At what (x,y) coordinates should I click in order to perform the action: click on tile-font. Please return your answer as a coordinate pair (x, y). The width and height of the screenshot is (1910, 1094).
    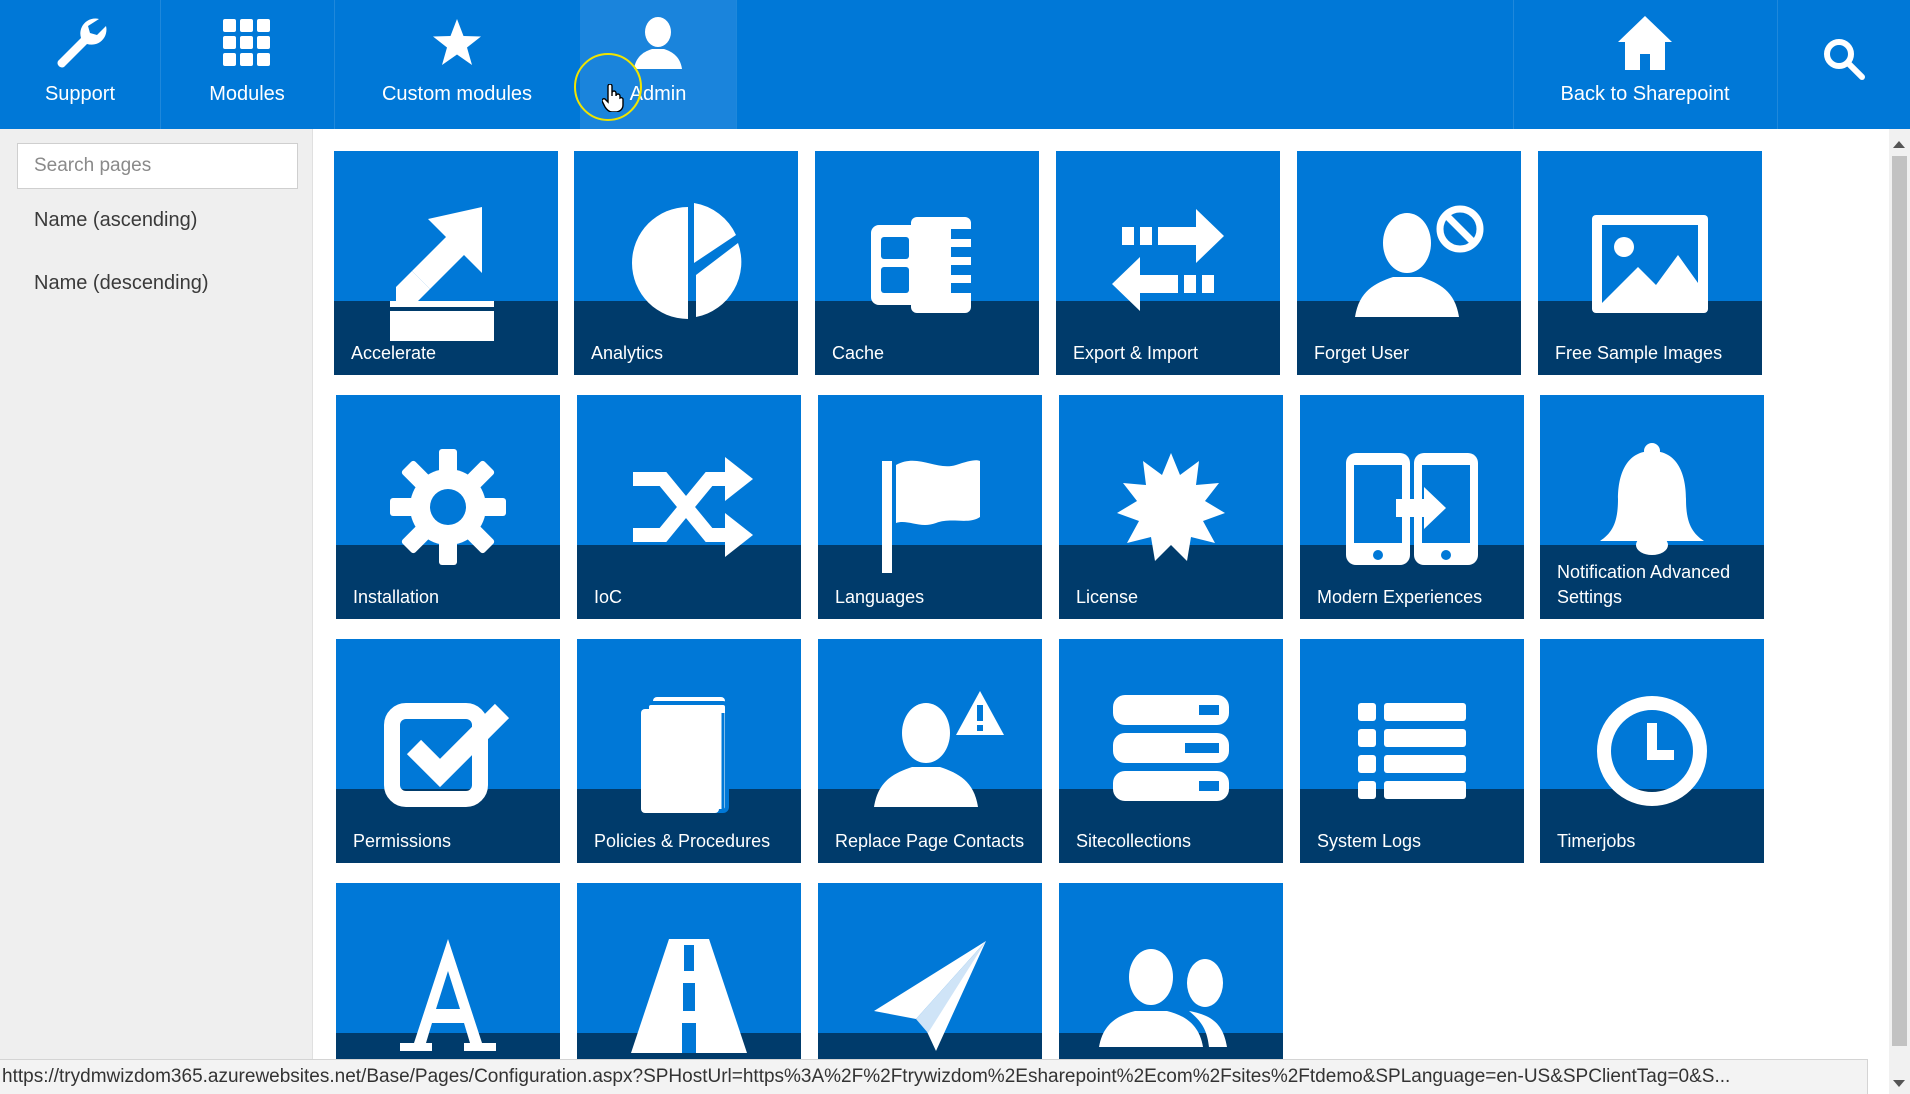
    Looking at the image, I should click on (448, 971).